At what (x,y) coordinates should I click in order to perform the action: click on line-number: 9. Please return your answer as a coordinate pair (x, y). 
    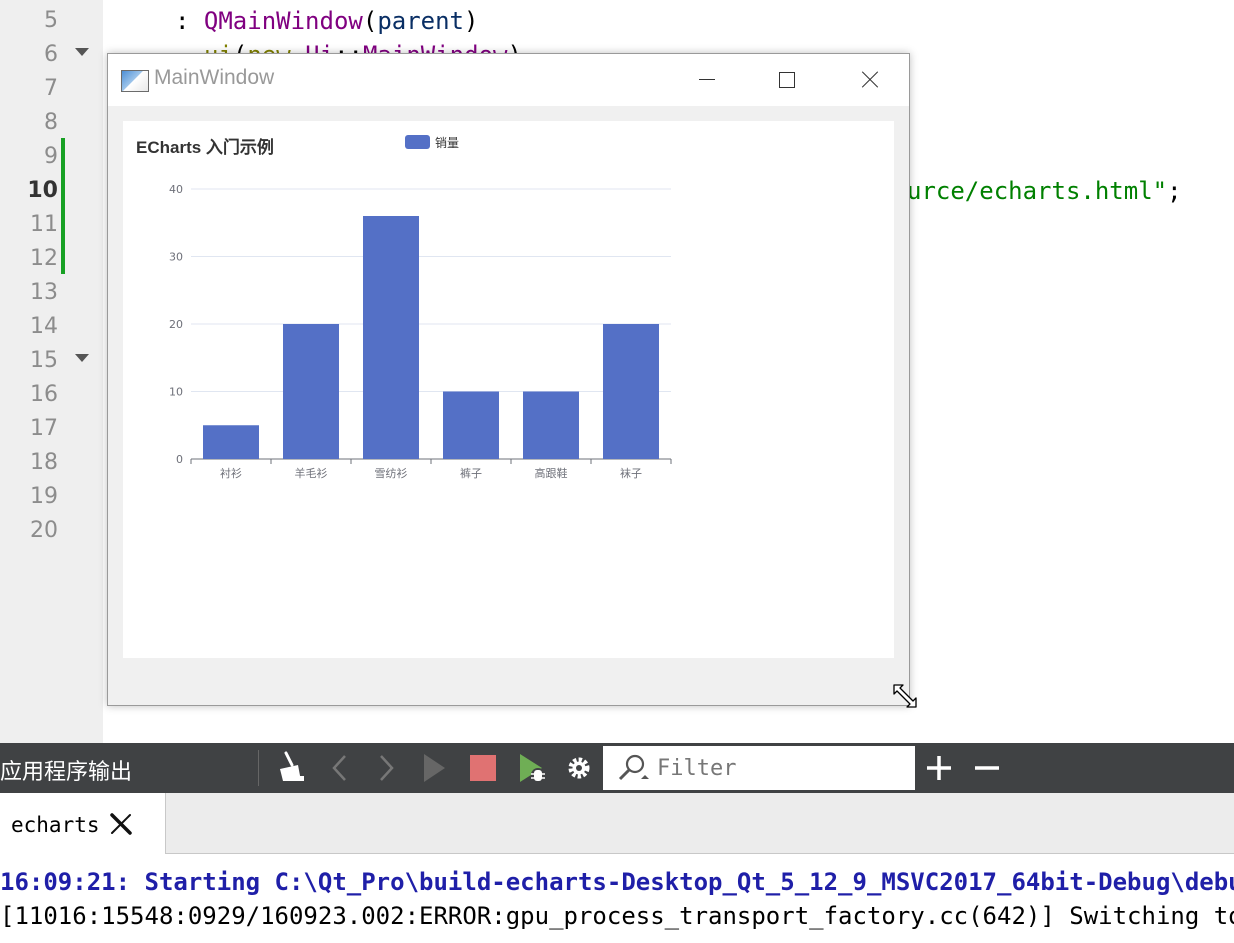
    Looking at the image, I should click on (51, 156).